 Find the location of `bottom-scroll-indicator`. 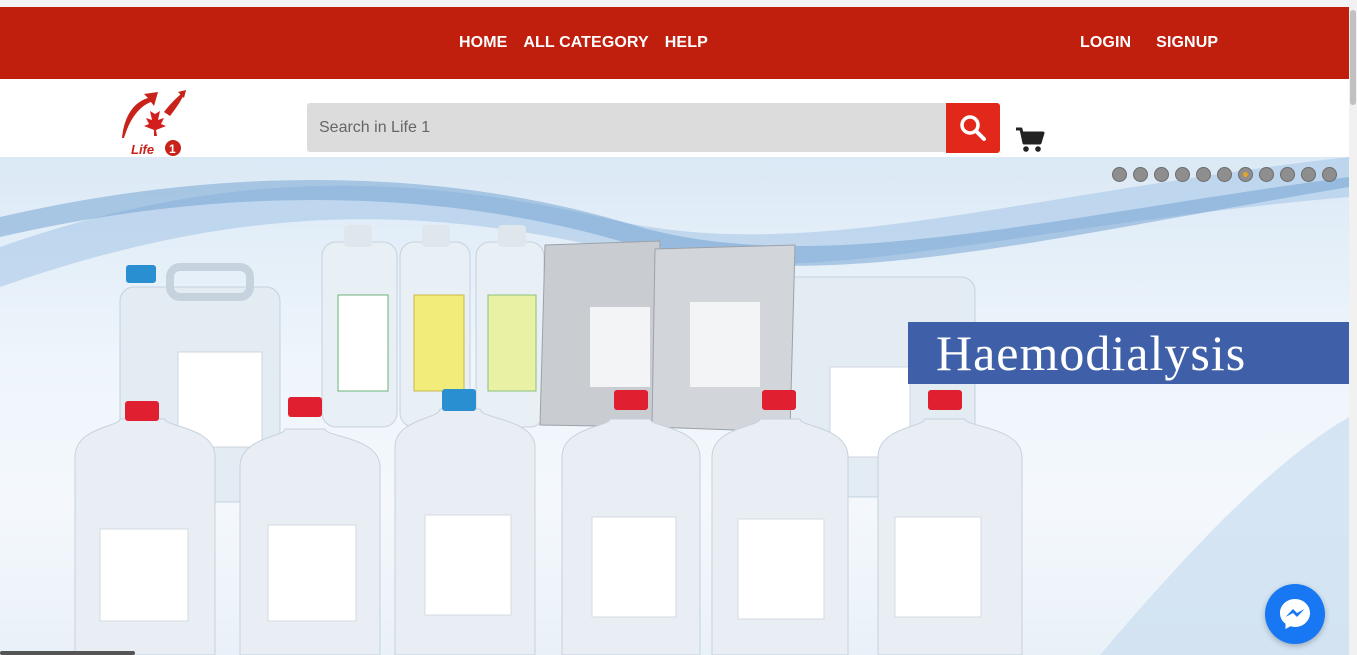

bottom-scroll-indicator is located at coordinates (67, 653).